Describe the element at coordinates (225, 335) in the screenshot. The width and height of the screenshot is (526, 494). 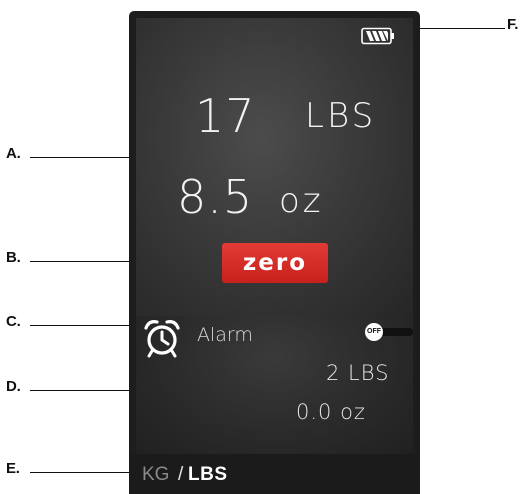
I see `alarm-label: Alarm` at that location.